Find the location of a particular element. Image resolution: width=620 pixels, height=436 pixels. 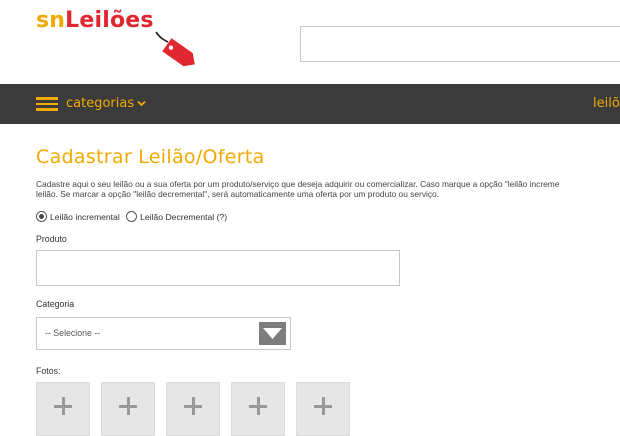

triangle-down-icon is located at coordinates (272, 333).